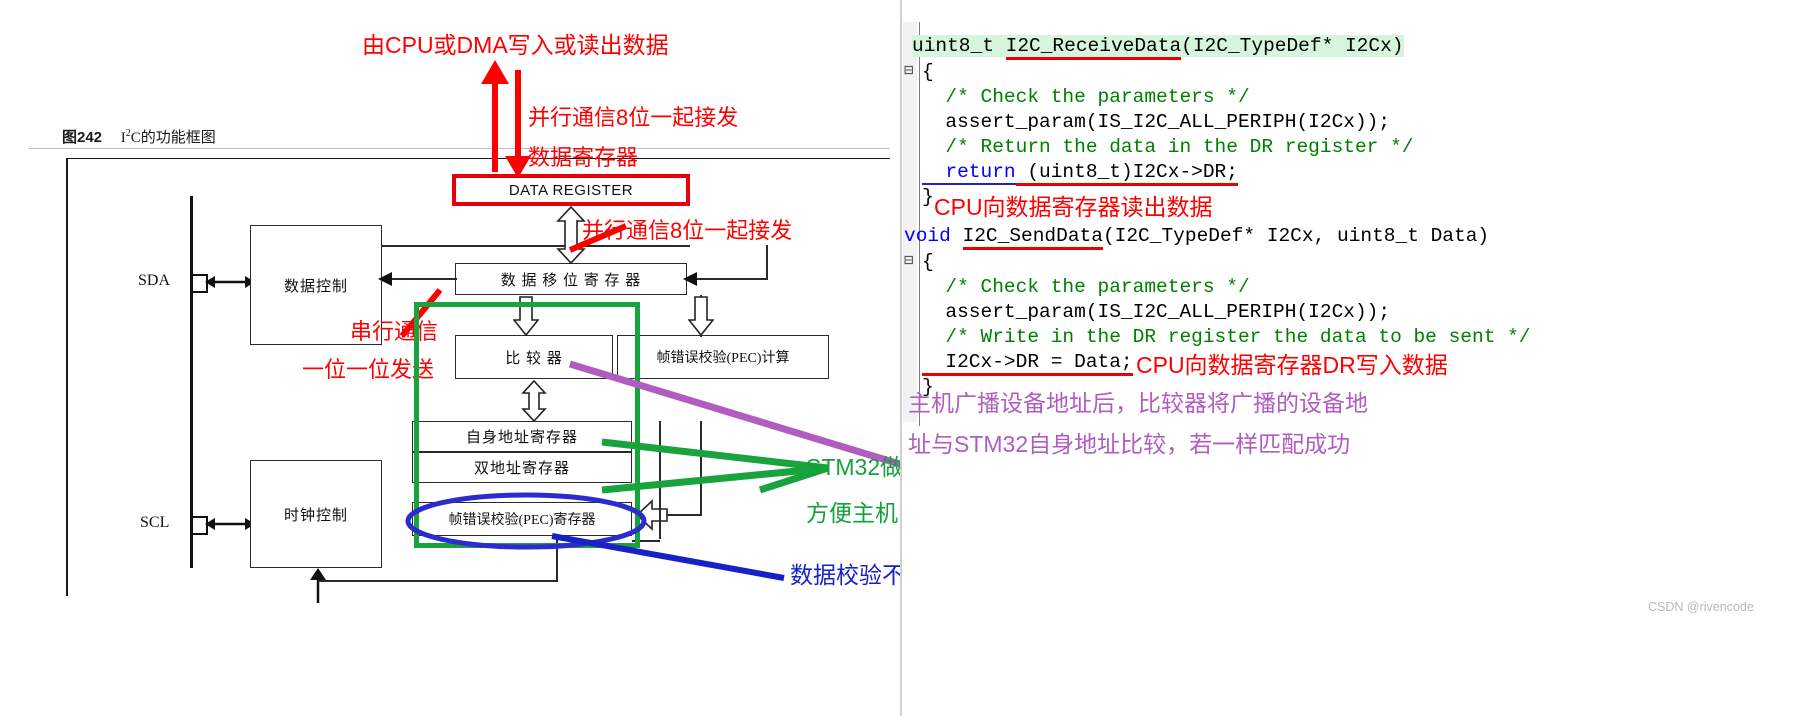  I want to click on code-receive-comment-1: /* Check the parameters */, so click(1086, 97).